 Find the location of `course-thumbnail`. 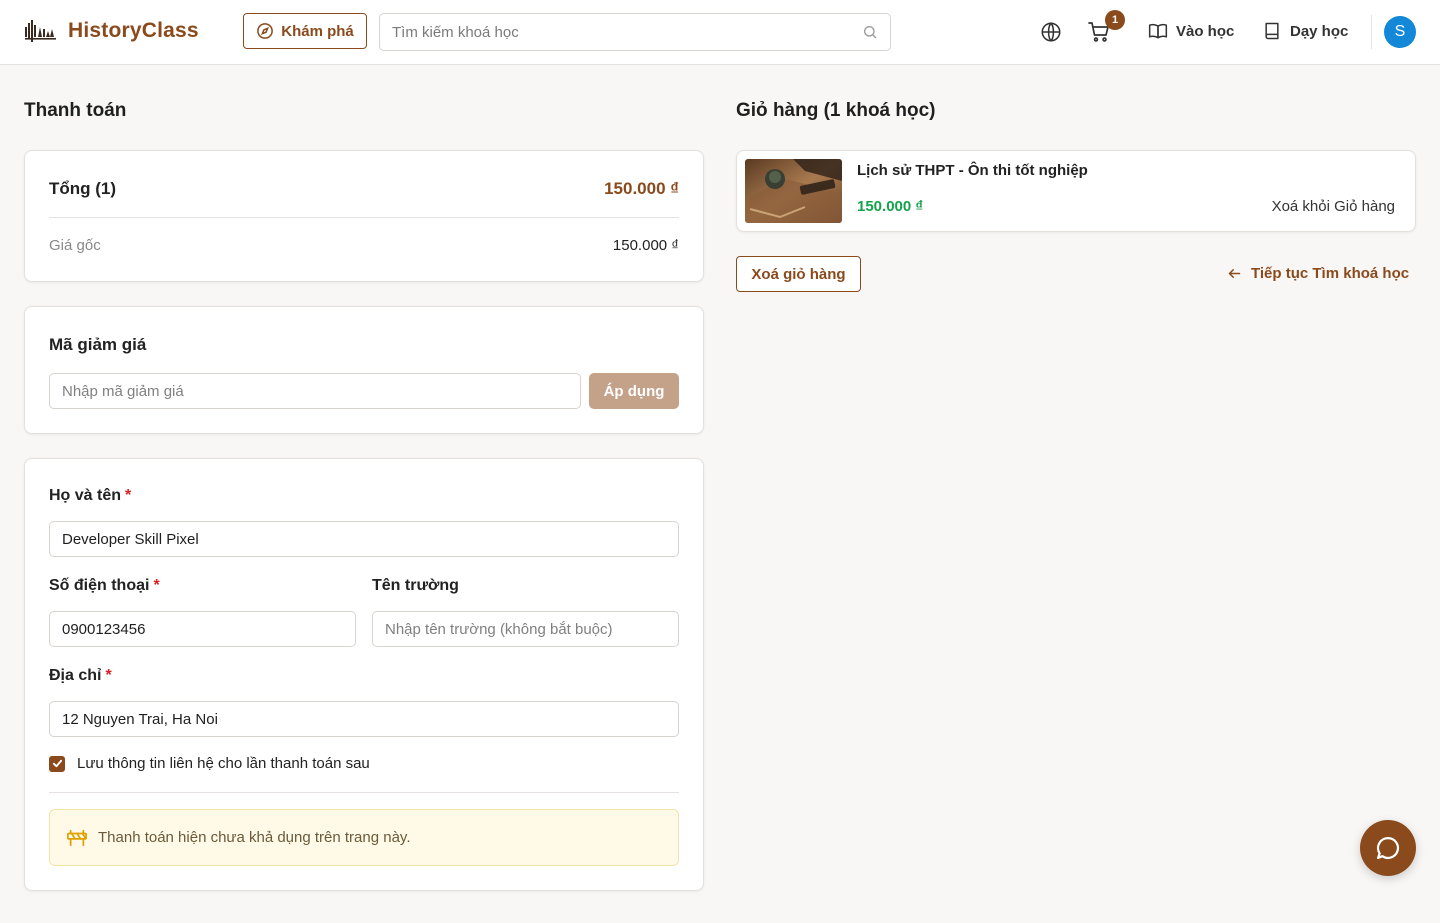

course-thumbnail is located at coordinates (793, 191).